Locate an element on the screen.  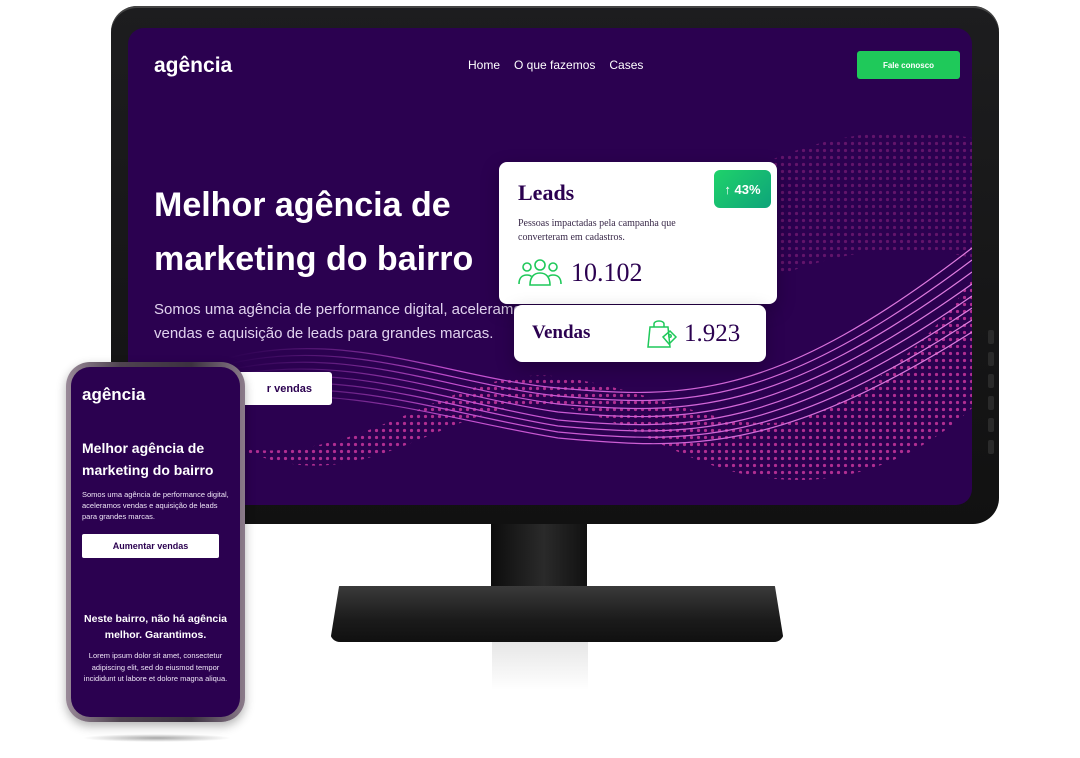
mobile-increase-sales-button: Aumentar vendas is located at coordinates (150, 546).